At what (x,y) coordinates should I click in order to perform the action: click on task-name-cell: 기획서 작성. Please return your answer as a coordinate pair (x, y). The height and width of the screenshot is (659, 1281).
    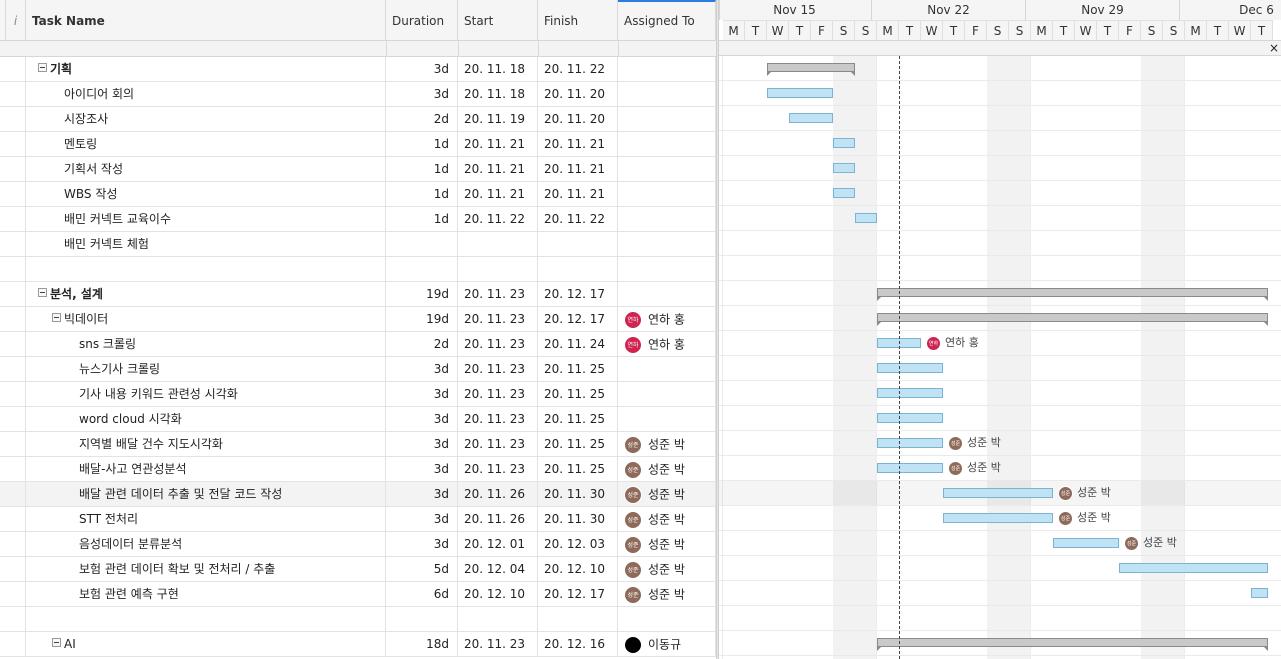
    Looking at the image, I should click on (206, 169).